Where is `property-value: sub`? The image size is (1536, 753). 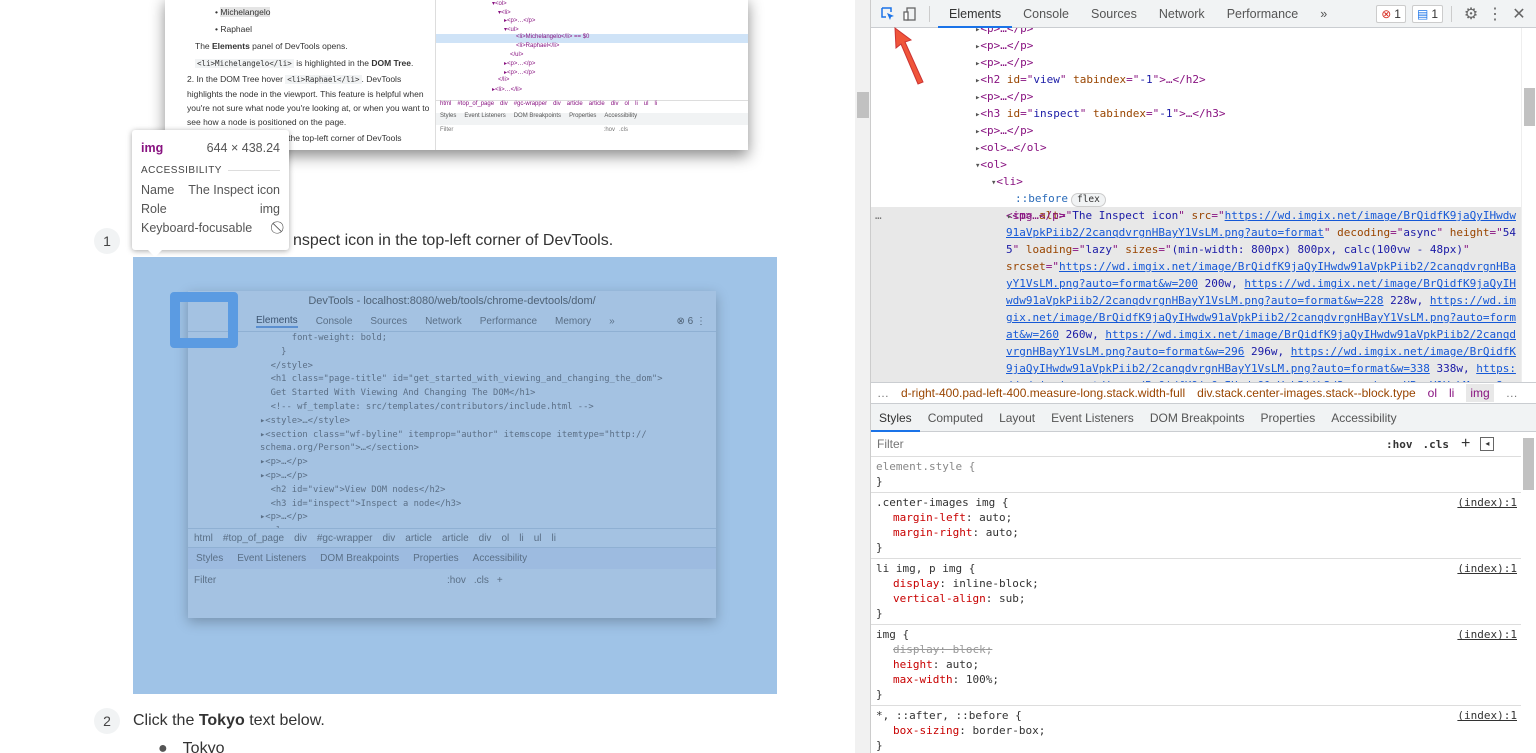
property-value: sub is located at coordinates (1009, 598).